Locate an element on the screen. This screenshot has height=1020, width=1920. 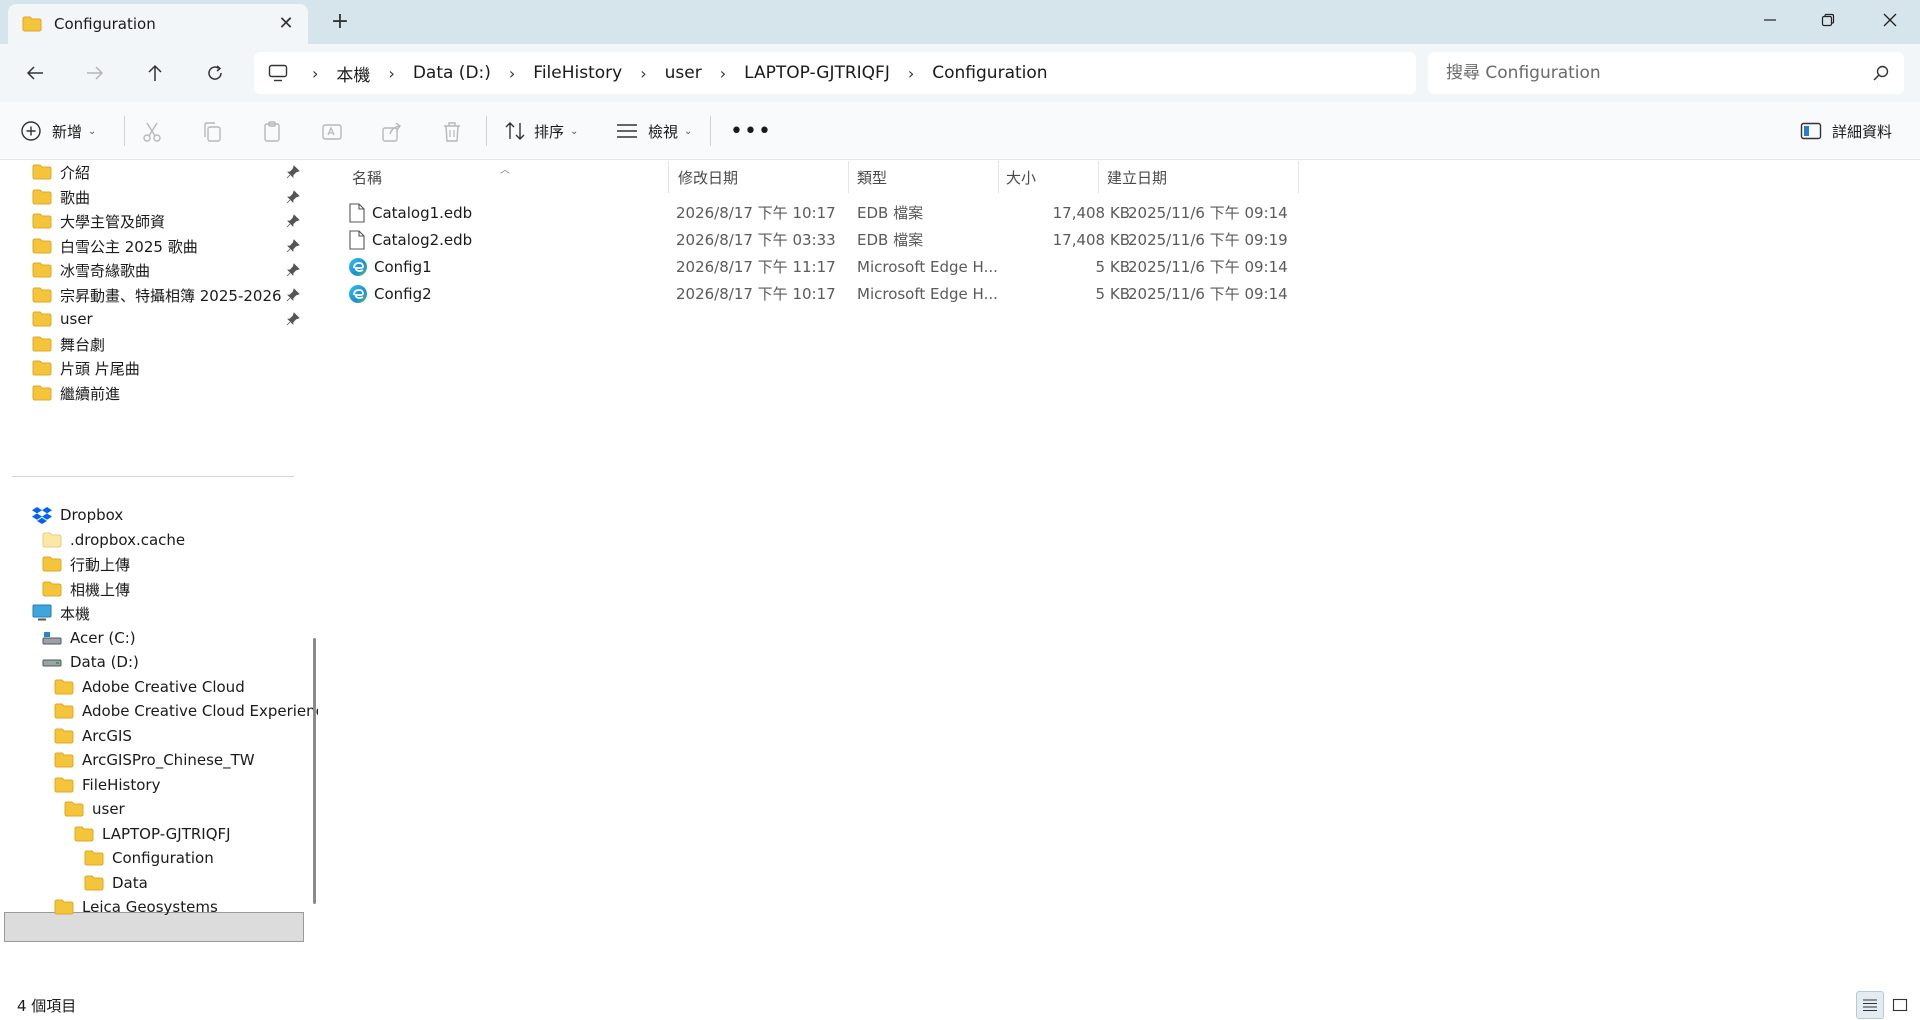
column-header-modified: 修改日期 is located at coordinates (708, 177).